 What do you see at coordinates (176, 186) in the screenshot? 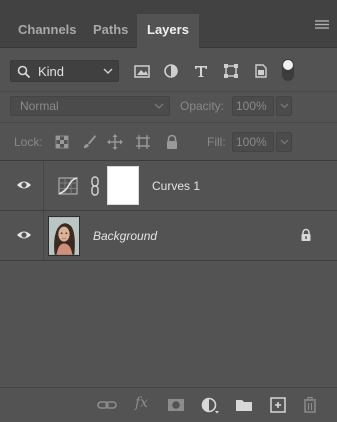
I see `layer-name: Curves 1` at bounding box center [176, 186].